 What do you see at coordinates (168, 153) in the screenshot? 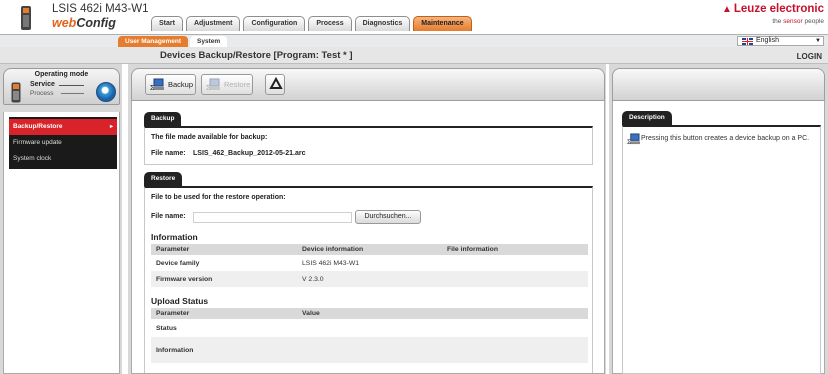
I see `backup-file-name-label: File name:` at bounding box center [168, 153].